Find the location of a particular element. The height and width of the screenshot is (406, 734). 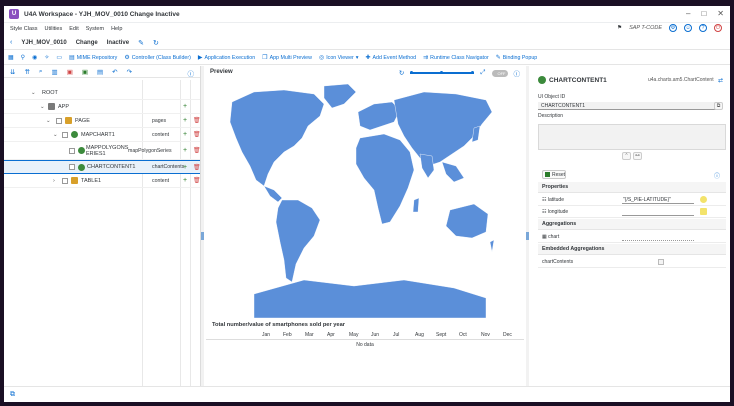

app-icon is located at coordinates (51, 106).